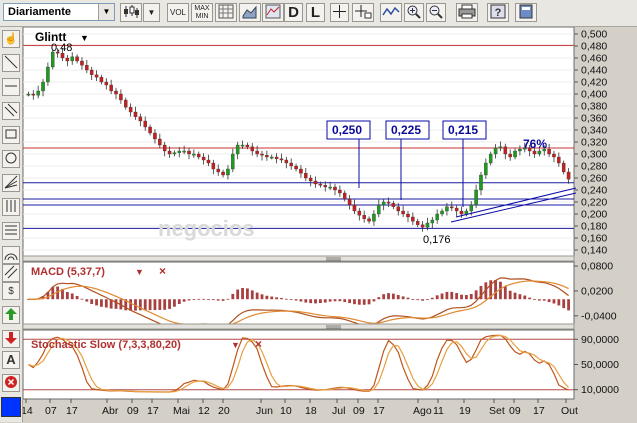 The width and height of the screenshot is (637, 423). What do you see at coordinates (438, 411) in the screenshot?
I see `x-tick-label: 11` at bounding box center [438, 411].